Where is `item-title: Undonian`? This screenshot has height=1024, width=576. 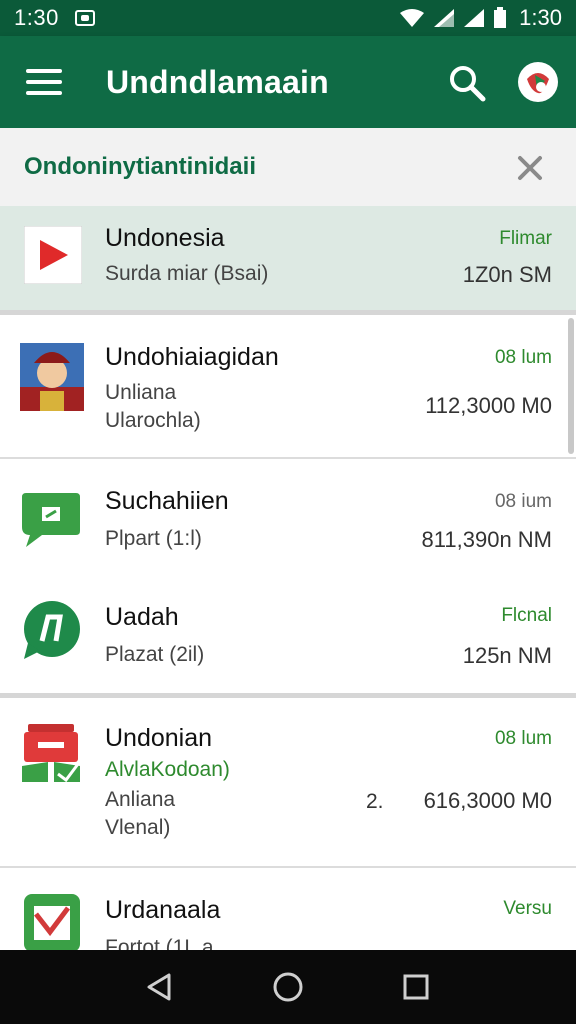
item-title: Undonian is located at coordinates (159, 738).